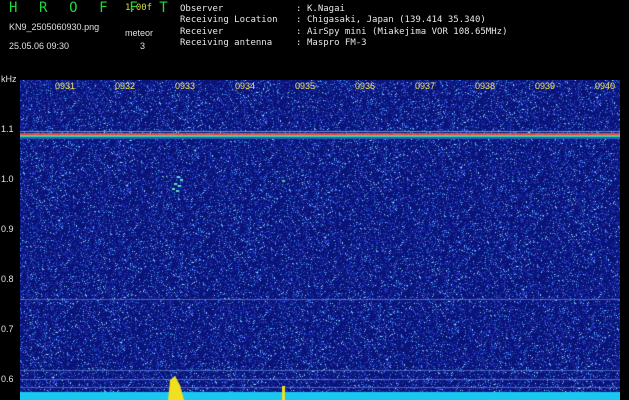 This screenshot has width=629, height=400. Describe the element at coordinates (9, 79) in the screenshot. I see `y-axis-unit: kHz` at that location.